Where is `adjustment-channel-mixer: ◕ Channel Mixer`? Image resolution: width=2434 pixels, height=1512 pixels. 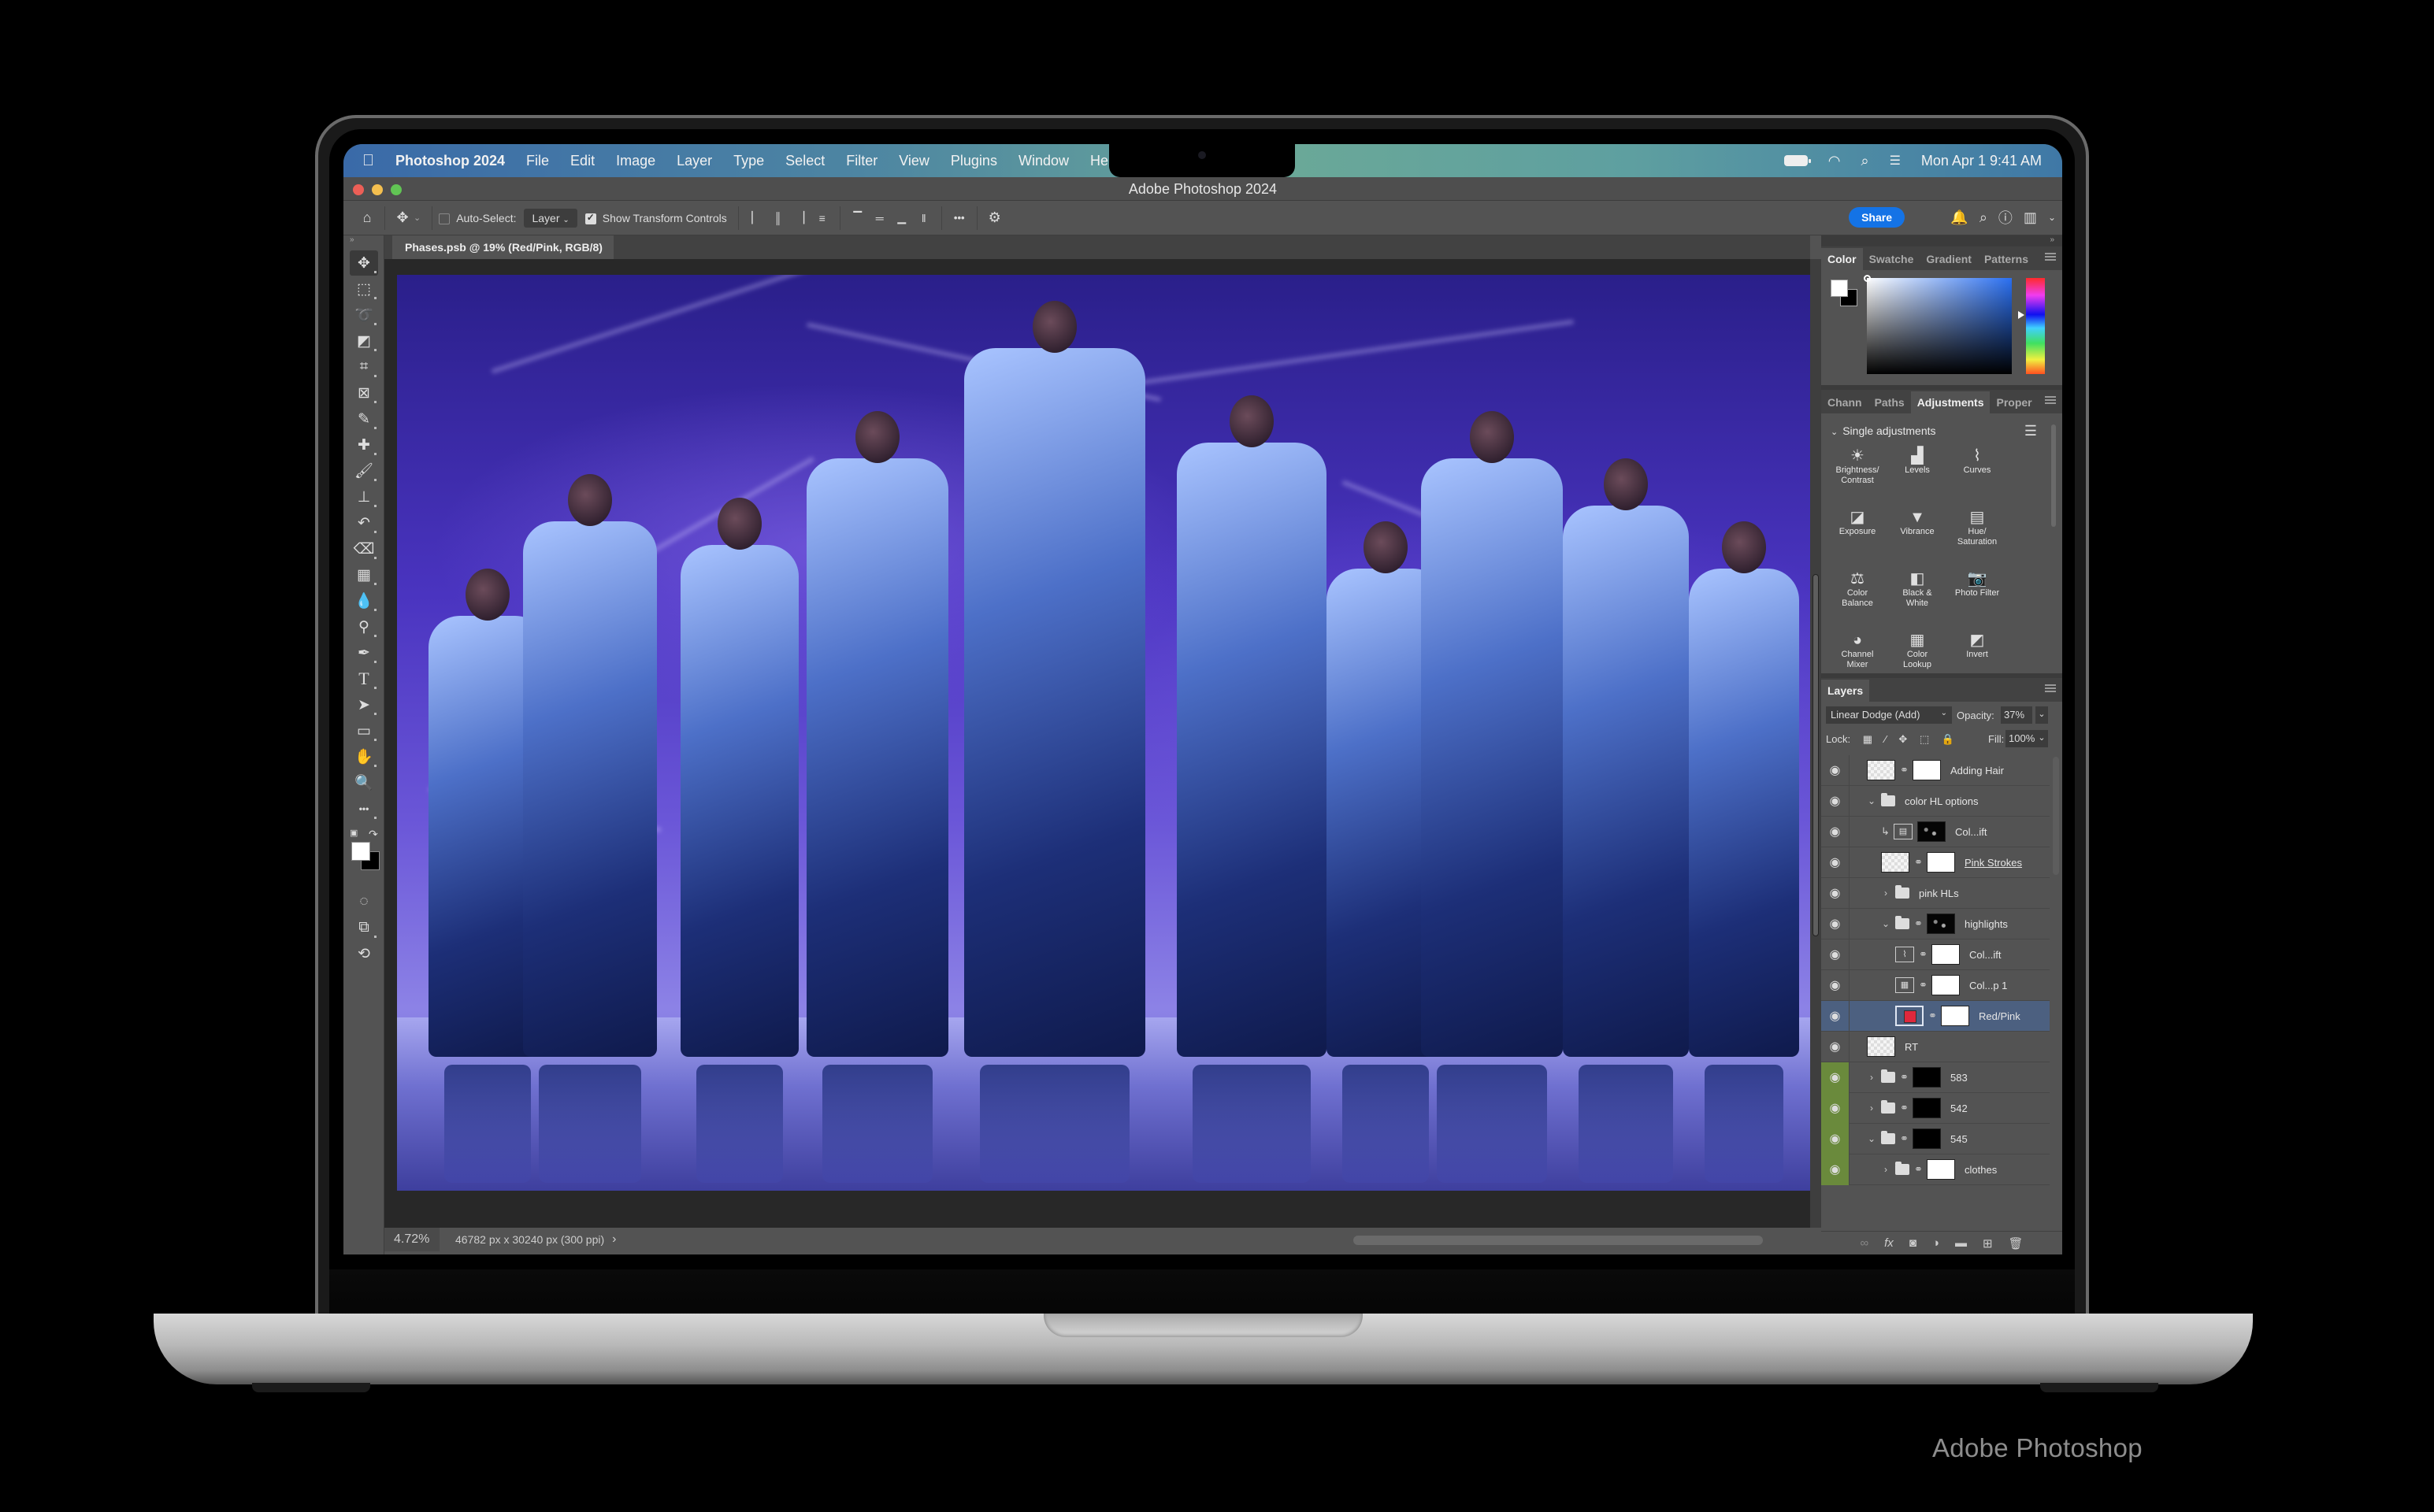
adjustment-channel-mixer: ◕ Channel Mixer is located at coordinates (1857, 657).